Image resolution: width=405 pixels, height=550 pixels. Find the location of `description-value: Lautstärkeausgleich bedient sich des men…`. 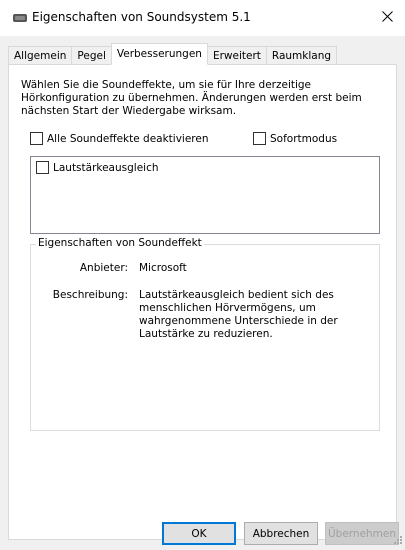

description-value: Lautstärkeausgleich bedient sich des men… is located at coordinates (238, 314).